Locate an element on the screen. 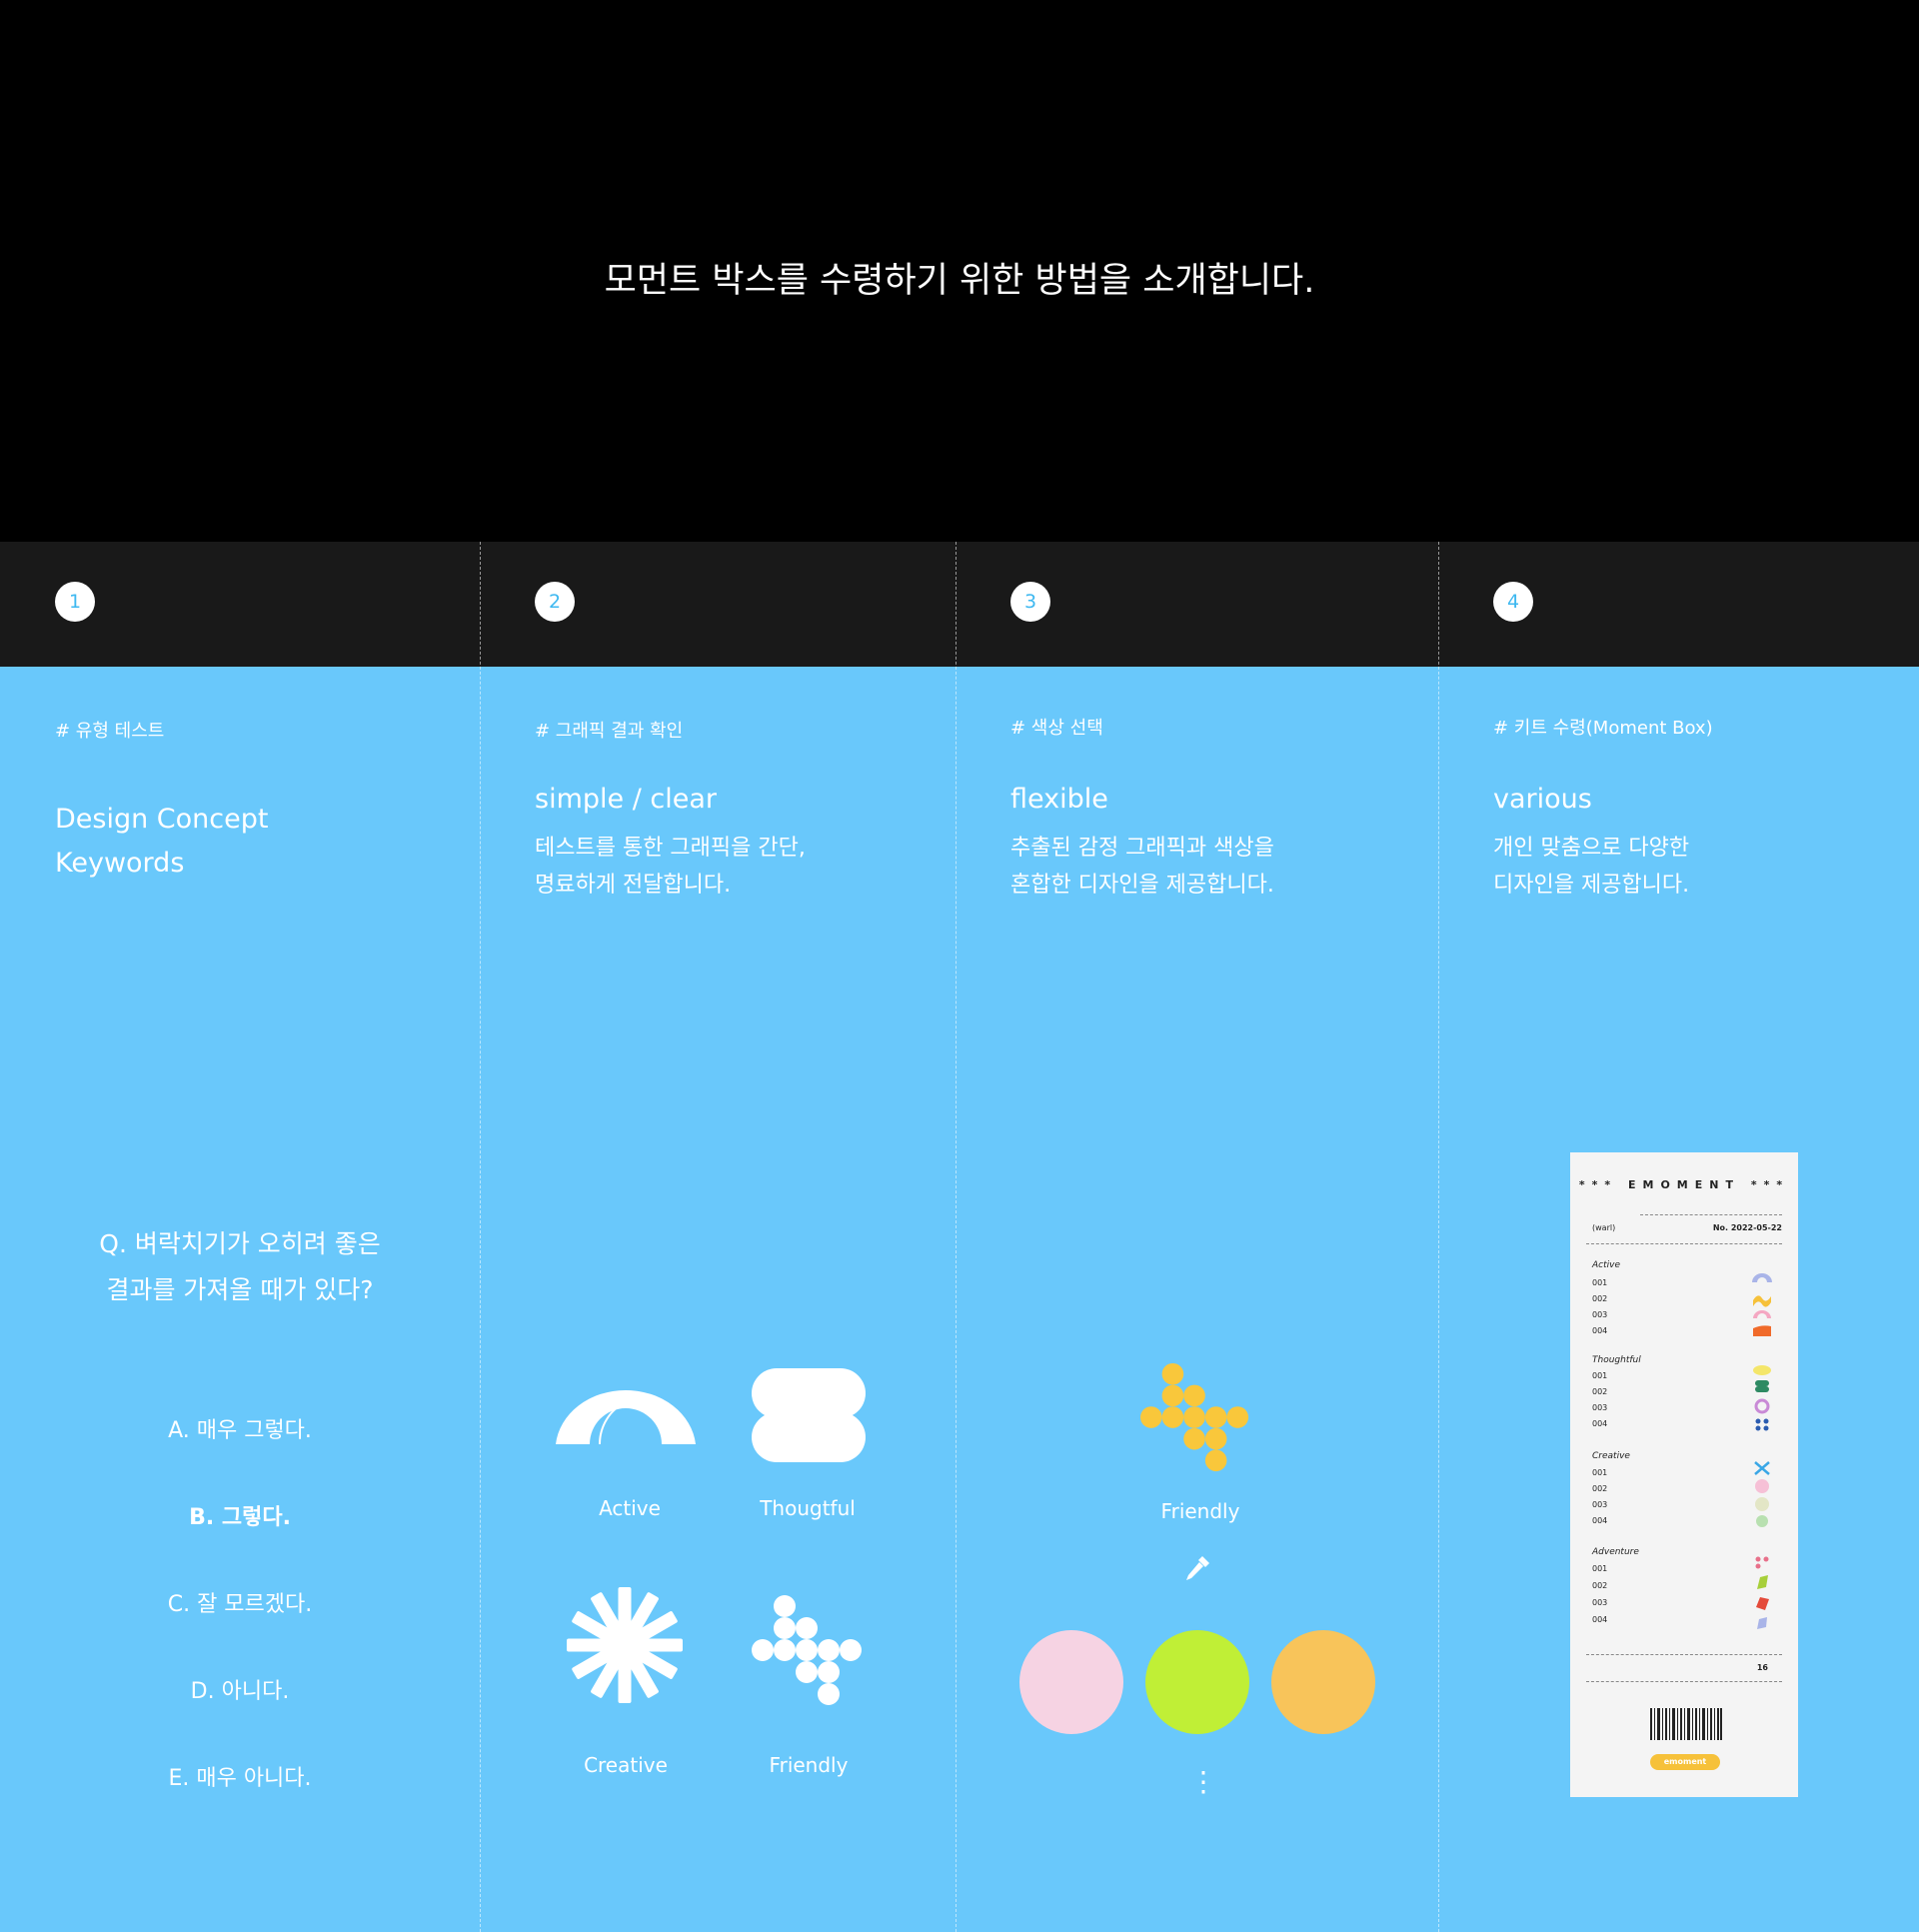 The image size is (1919, 1932). barcode-icon is located at coordinates (1686, 1724).